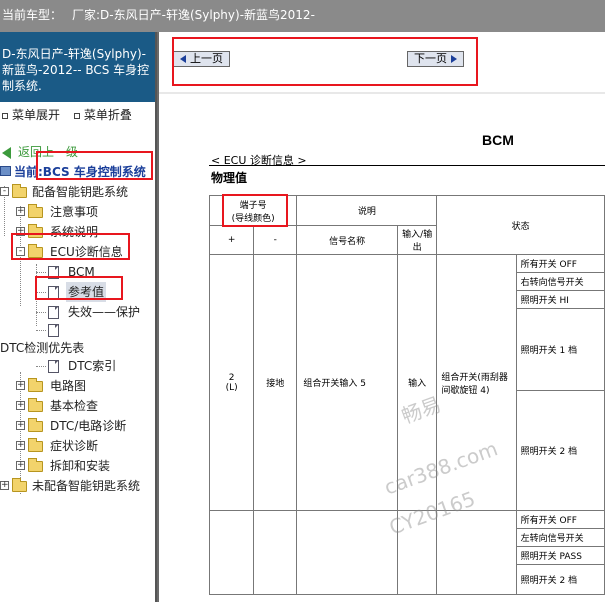  Describe the element at coordinates (42, 348) in the screenshot. I see `tree-item-label: DTC检测优先表` at that location.